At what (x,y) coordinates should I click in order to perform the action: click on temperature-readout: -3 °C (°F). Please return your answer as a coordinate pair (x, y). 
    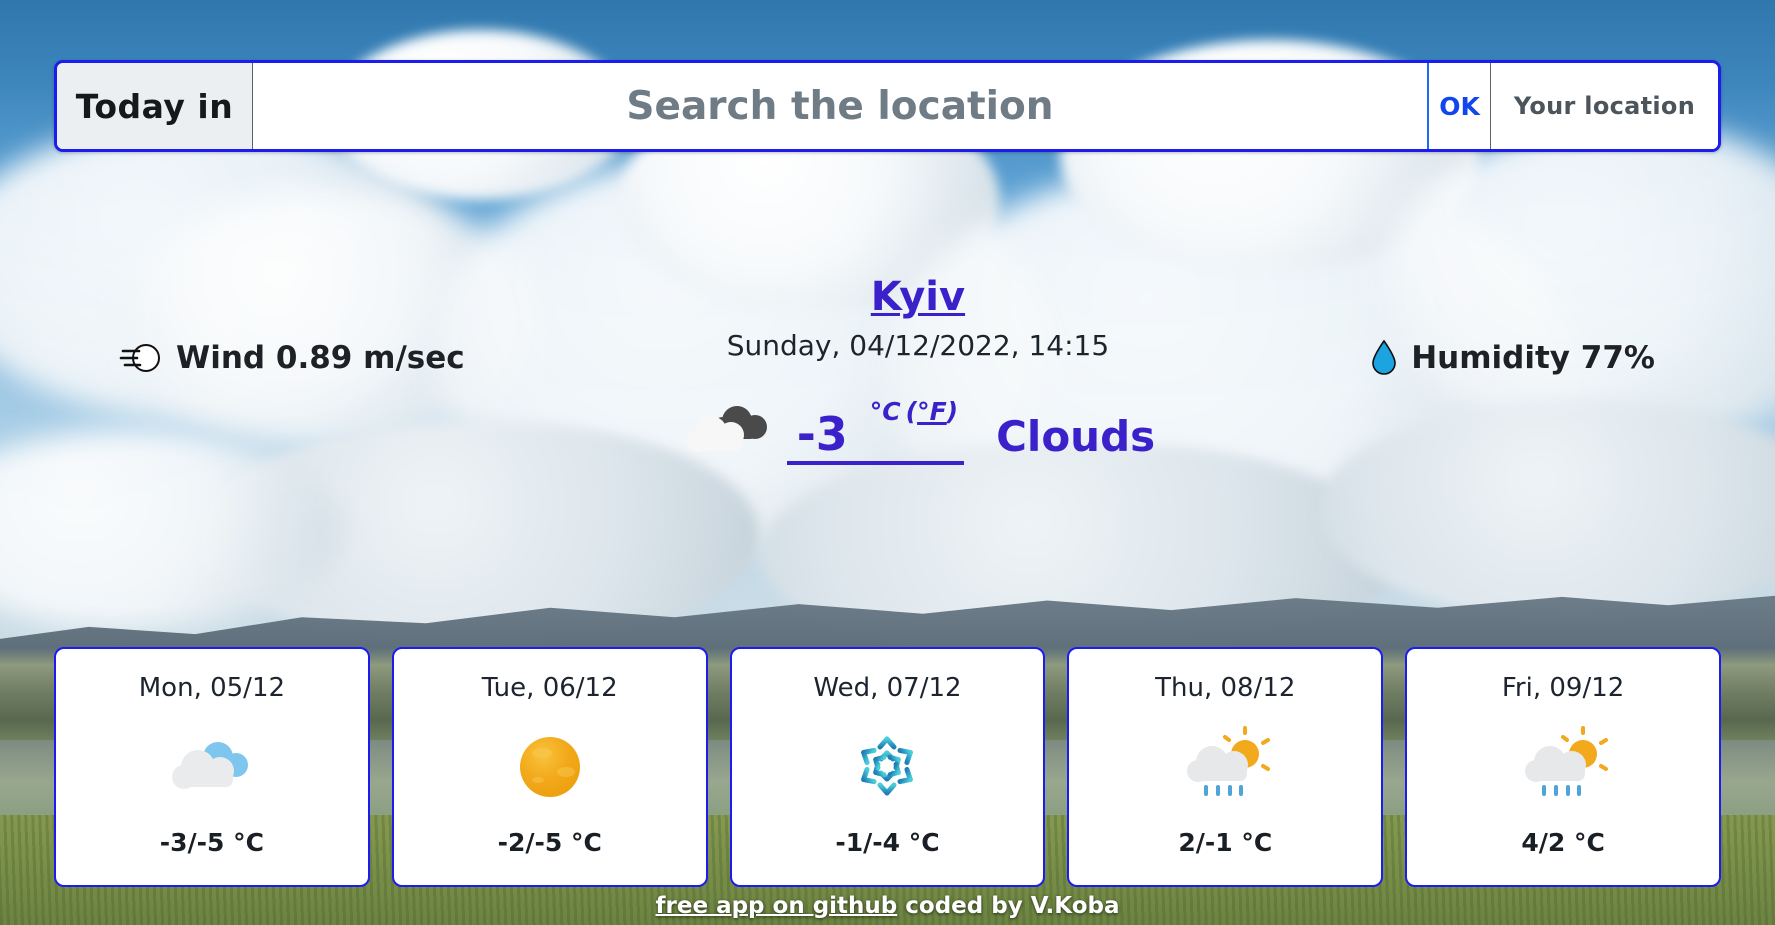
    Looking at the image, I should click on (875, 430).